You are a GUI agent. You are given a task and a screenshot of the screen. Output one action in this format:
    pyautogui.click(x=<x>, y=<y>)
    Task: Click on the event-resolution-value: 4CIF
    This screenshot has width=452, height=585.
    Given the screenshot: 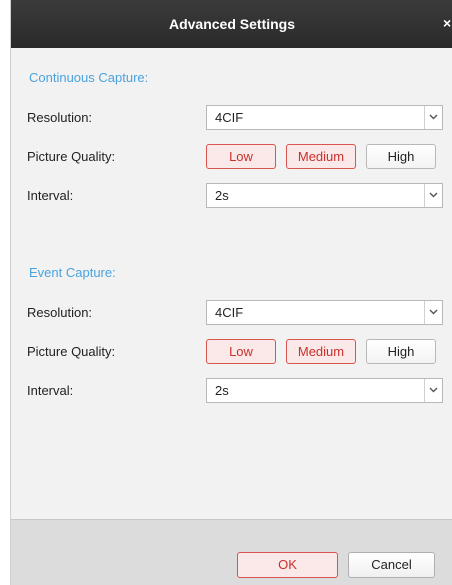 What is the action you would take?
    pyautogui.click(x=229, y=312)
    